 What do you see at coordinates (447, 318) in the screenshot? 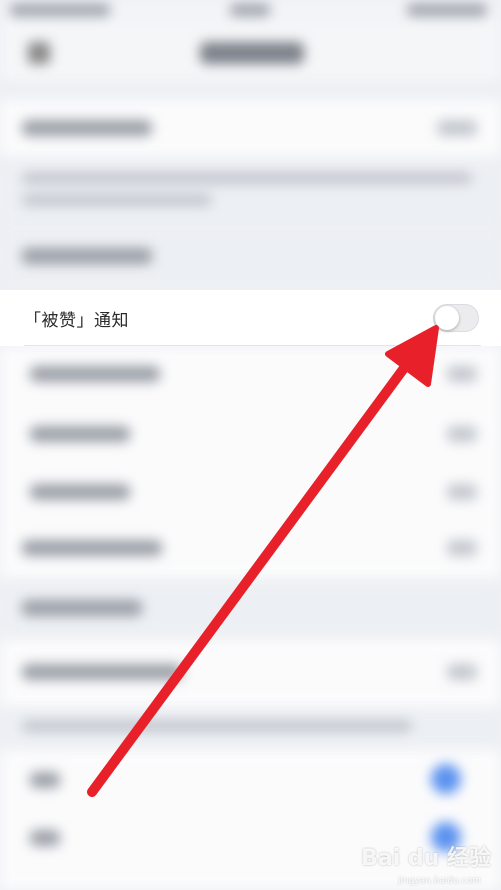
I see `toggle-knob` at bounding box center [447, 318].